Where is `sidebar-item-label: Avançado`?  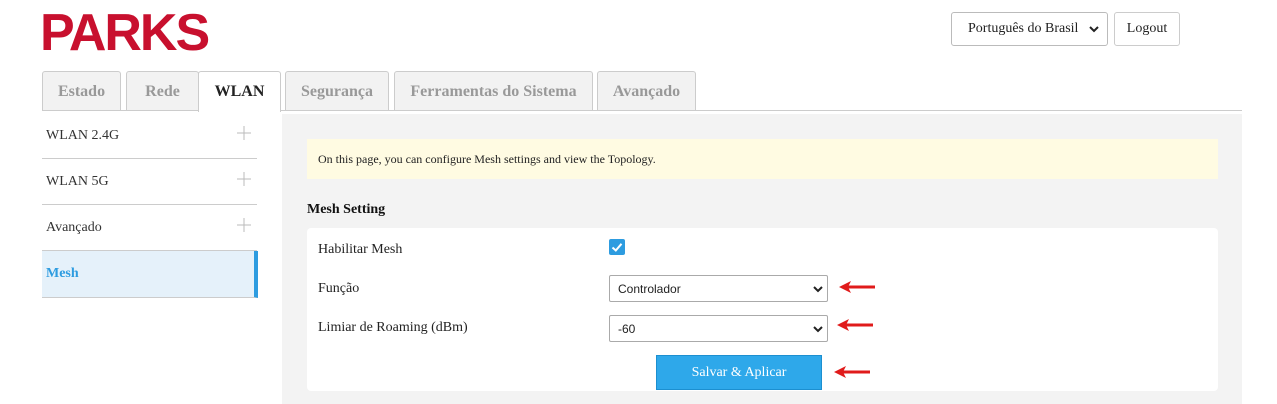
sidebar-item-label: Avançado is located at coordinates (74, 227).